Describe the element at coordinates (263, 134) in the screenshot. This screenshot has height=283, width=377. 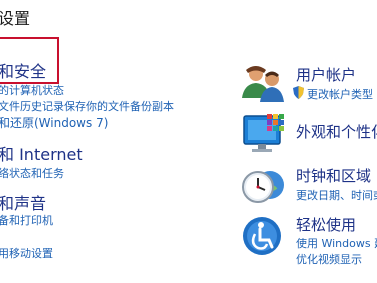
I see `appearance-monitor-icon` at that location.